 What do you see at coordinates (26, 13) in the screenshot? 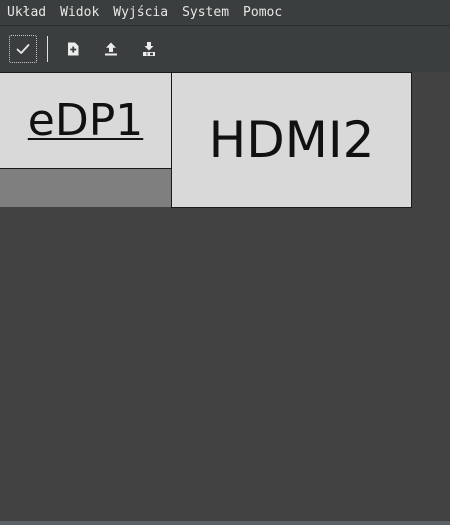
I see `menu-layout: Układ` at bounding box center [26, 13].